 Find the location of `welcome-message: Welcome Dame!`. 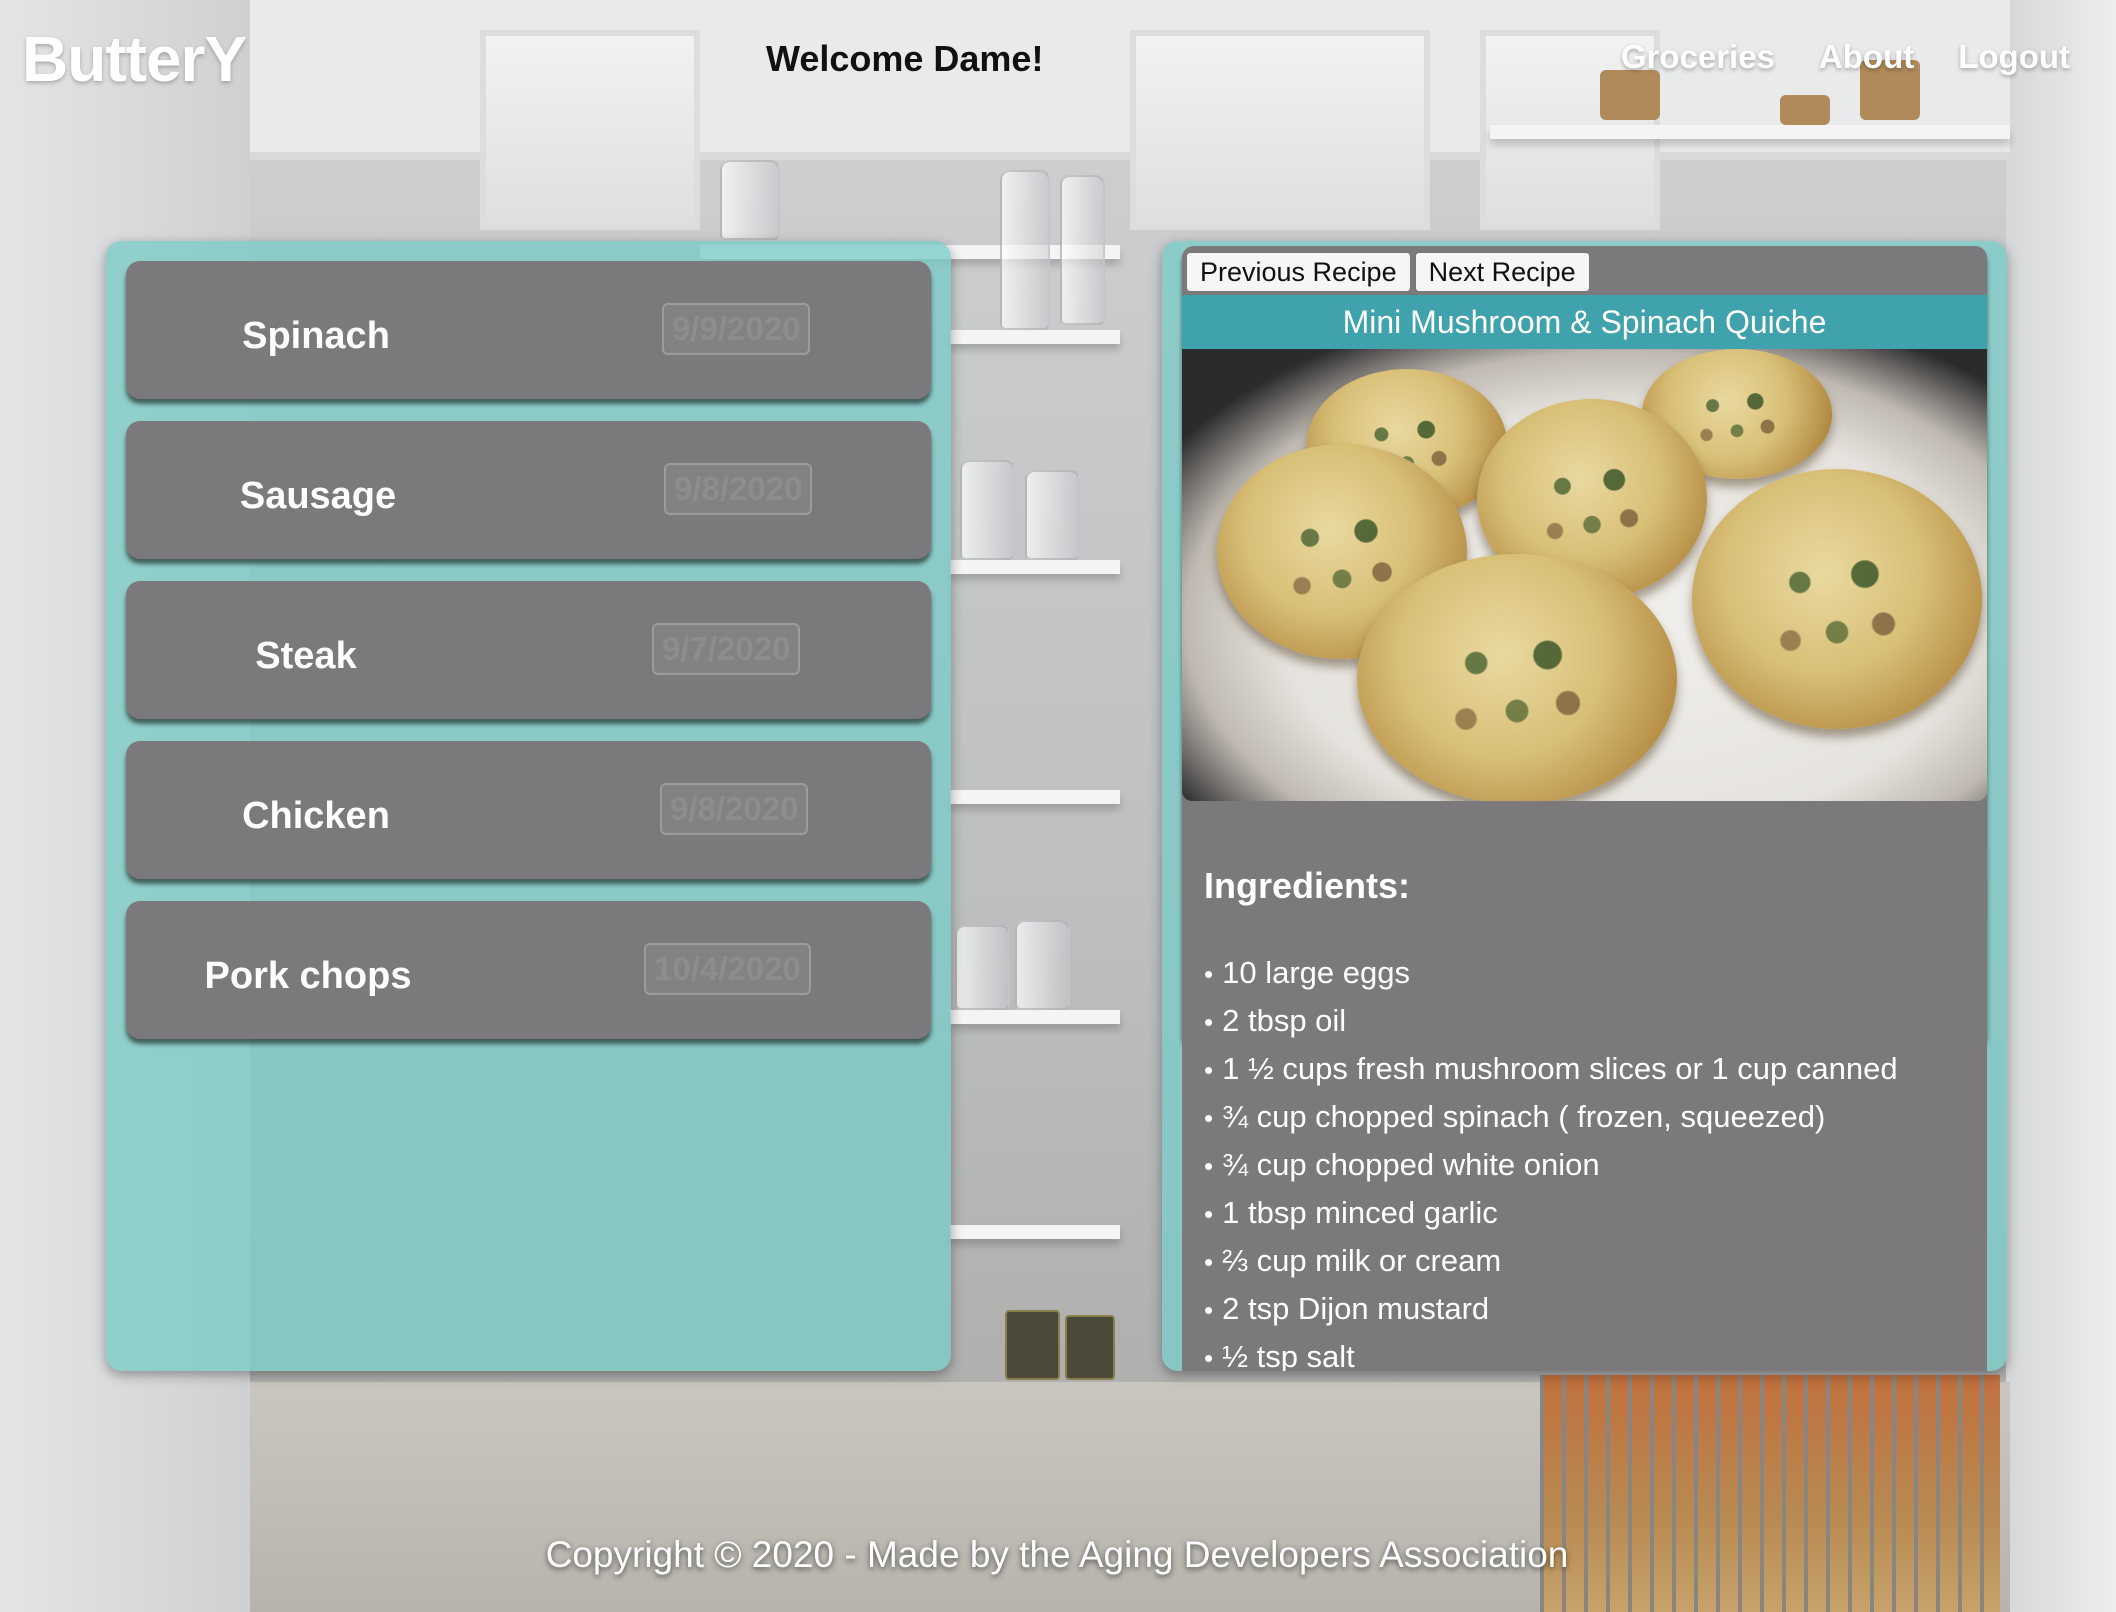

welcome-message: Welcome Dame! is located at coordinates (905, 58).